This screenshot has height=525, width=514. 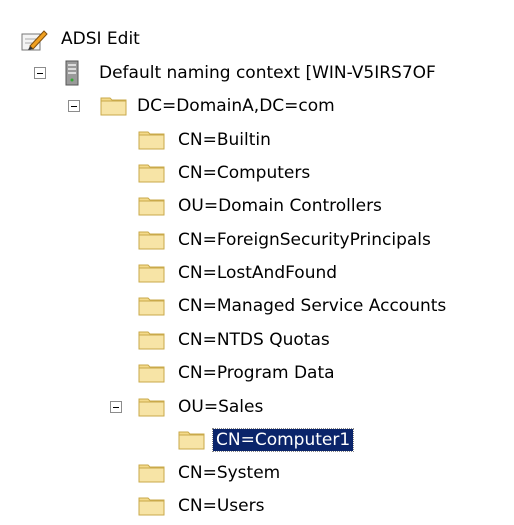 I want to click on adsi-edit-icon, so click(x=34, y=40).